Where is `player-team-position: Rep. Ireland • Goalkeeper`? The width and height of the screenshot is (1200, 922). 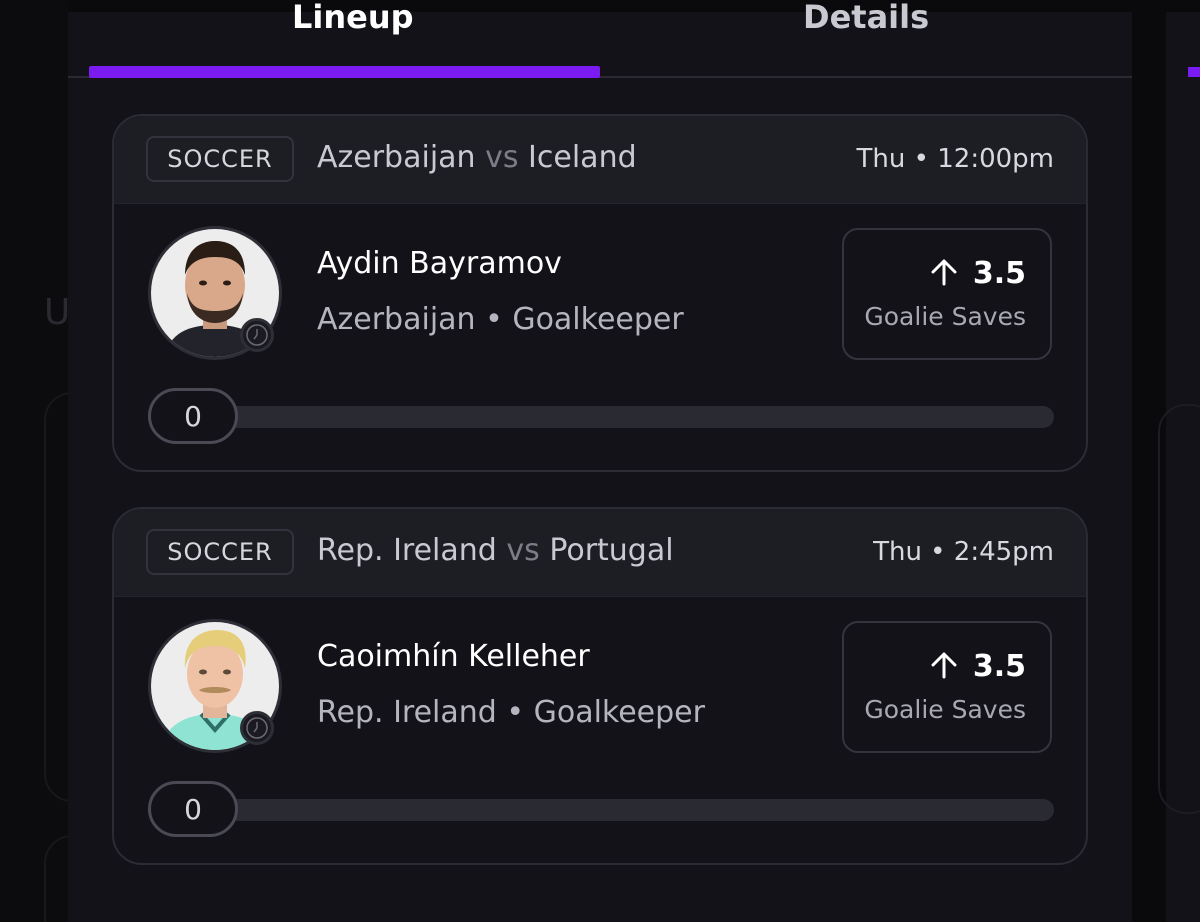
player-team-position: Rep. Ireland • Goalkeeper is located at coordinates (511, 712).